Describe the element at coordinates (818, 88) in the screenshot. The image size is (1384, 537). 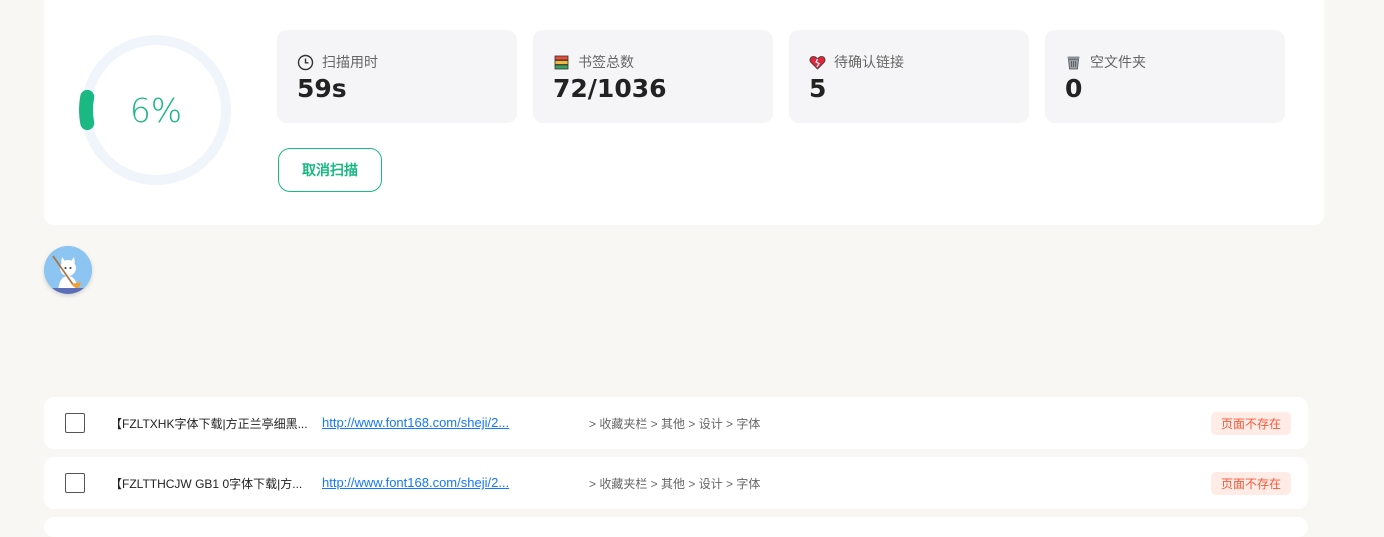
I see `stat-value: 5` at that location.